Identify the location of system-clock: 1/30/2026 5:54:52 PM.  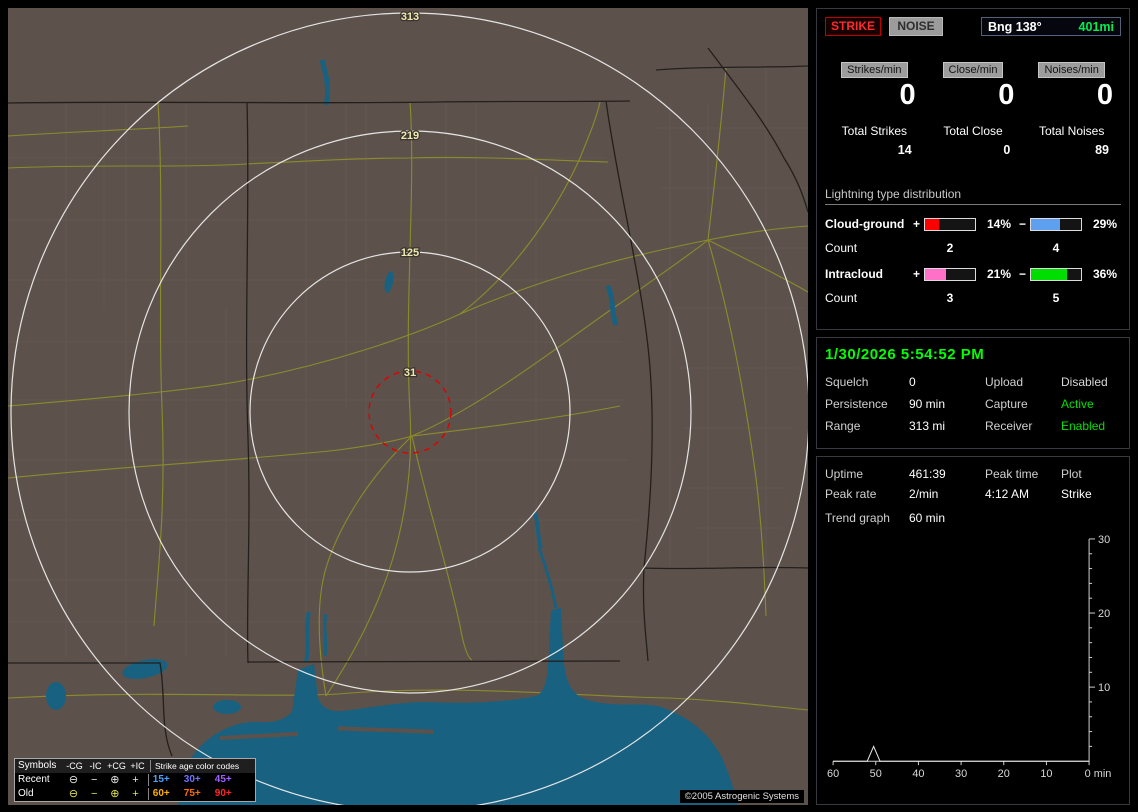
(905, 354).